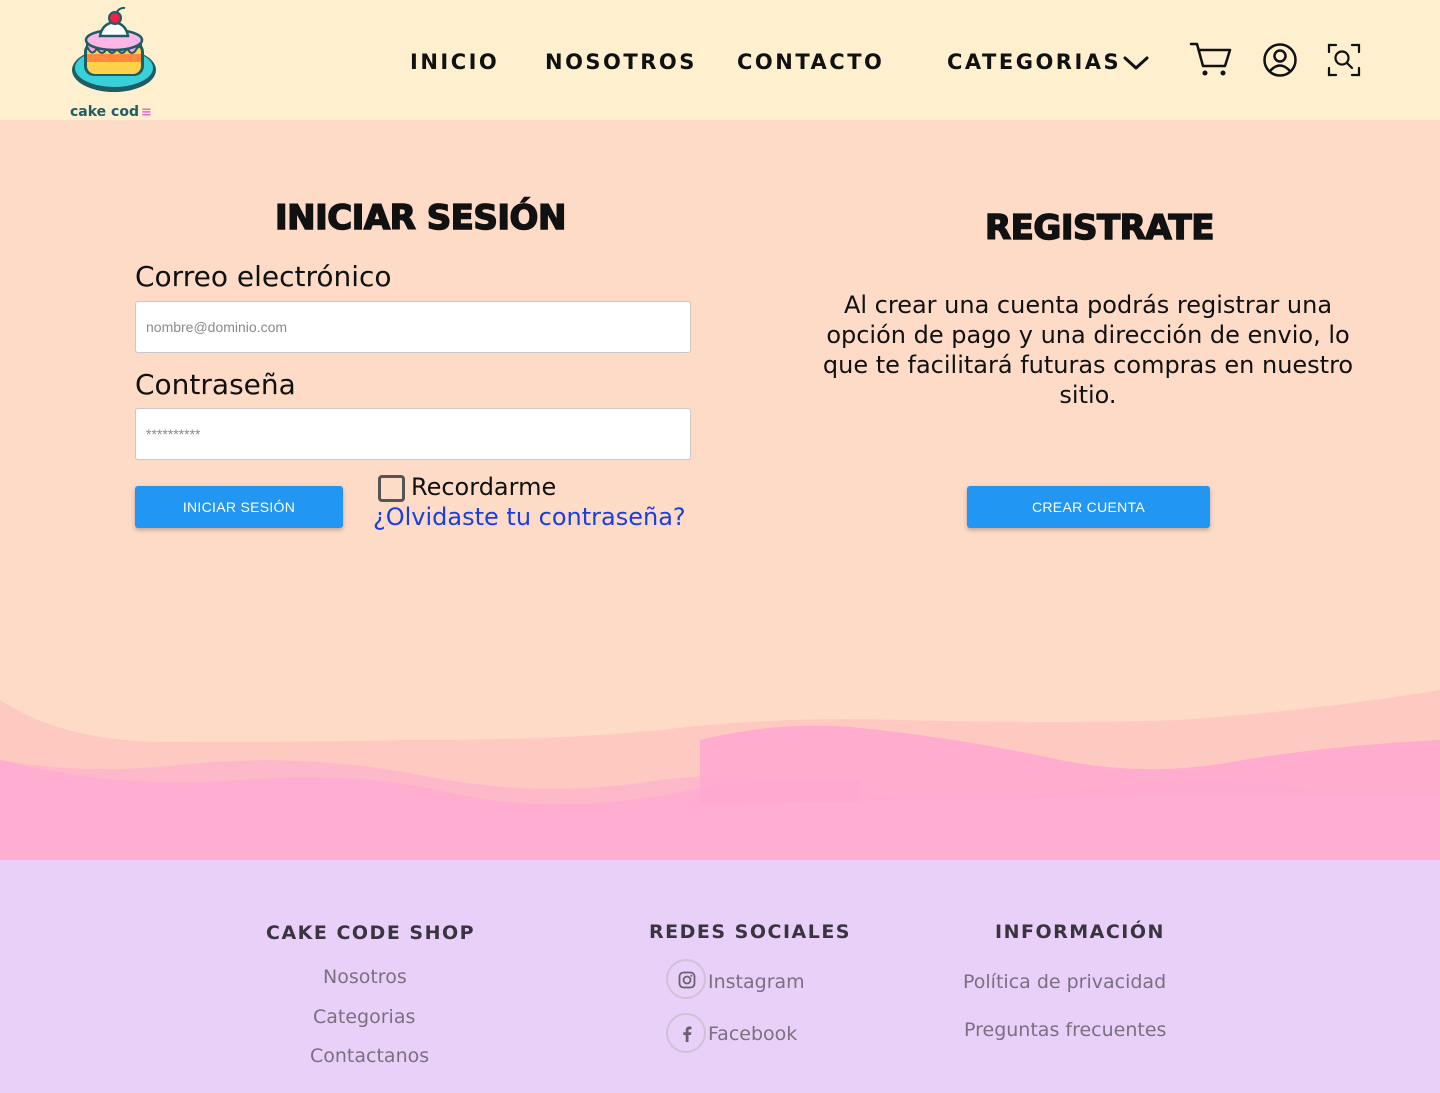  I want to click on create-account-button: CREAR CUENTA, so click(1088, 507).